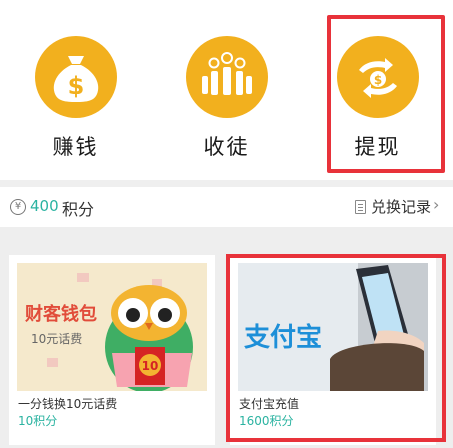  I want to click on people-money-icon, so click(226, 77).